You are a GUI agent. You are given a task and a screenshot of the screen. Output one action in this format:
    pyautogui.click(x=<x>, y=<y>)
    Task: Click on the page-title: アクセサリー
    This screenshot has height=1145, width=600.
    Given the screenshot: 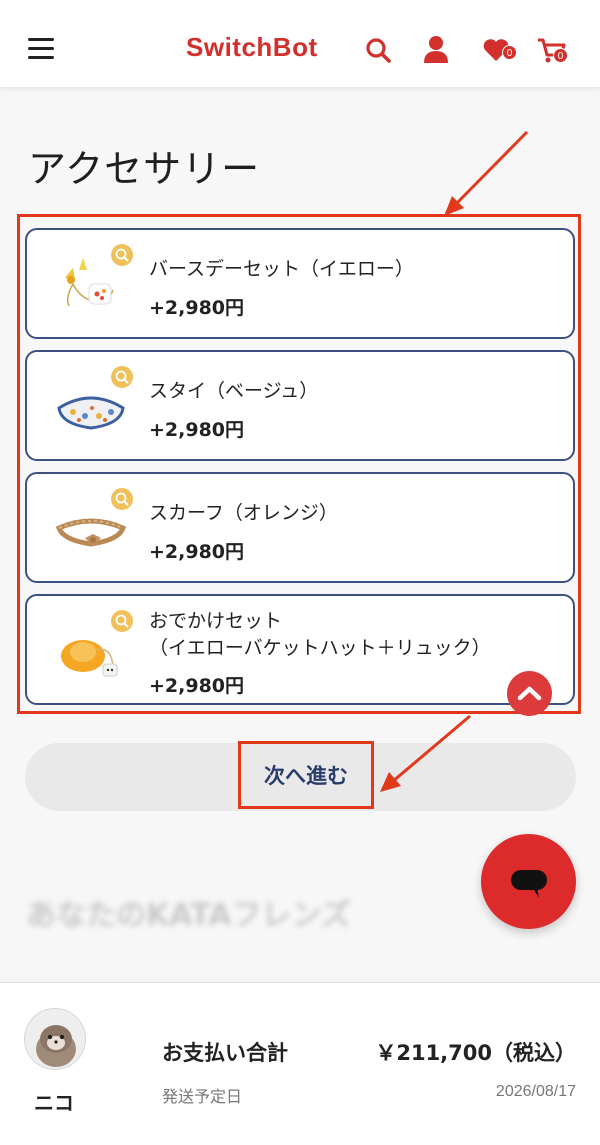 What is the action you would take?
    pyautogui.click(x=144, y=169)
    